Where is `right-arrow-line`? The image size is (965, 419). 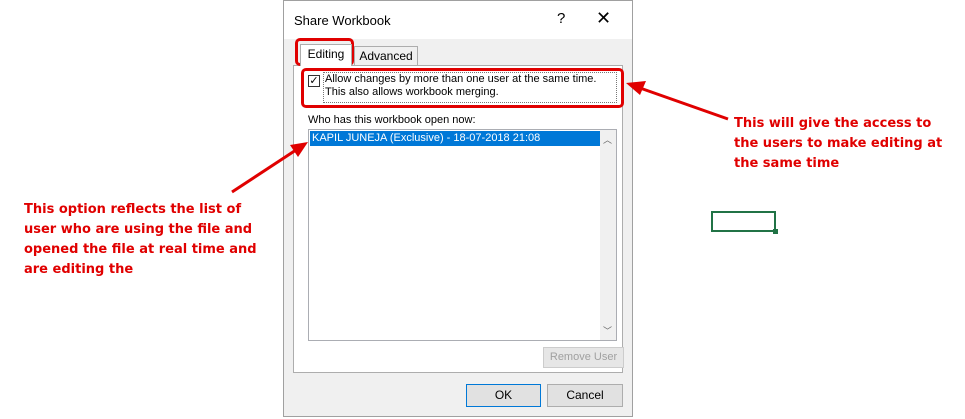
right-arrow-line is located at coordinates (684, 103).